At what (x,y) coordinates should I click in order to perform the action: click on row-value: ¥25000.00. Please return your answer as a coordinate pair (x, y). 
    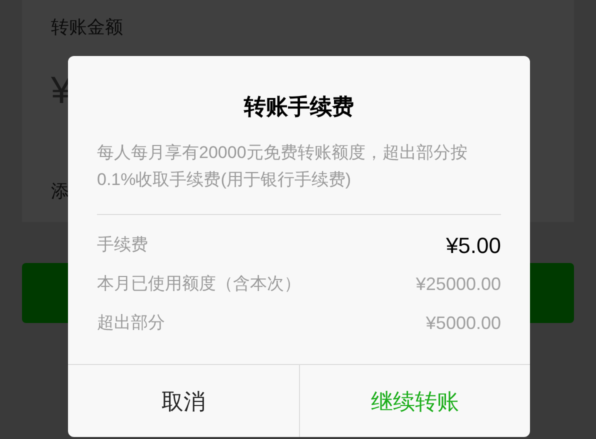
    Looking at the image, I should click on (458, 284).